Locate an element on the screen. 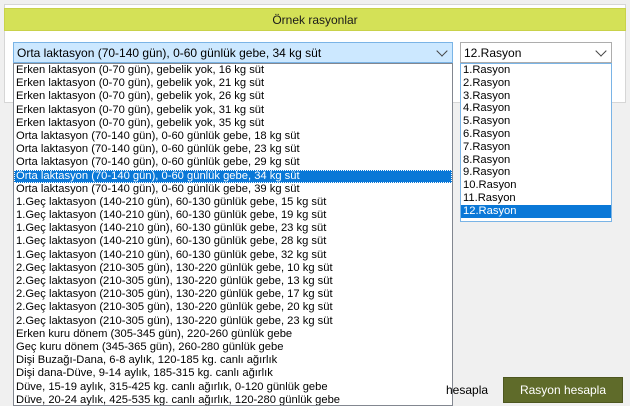 Image resolution: width=630 pixels, height=406 pixels. rasyon-option-item: 6.Rasyon is located at coordinates (536, 134).